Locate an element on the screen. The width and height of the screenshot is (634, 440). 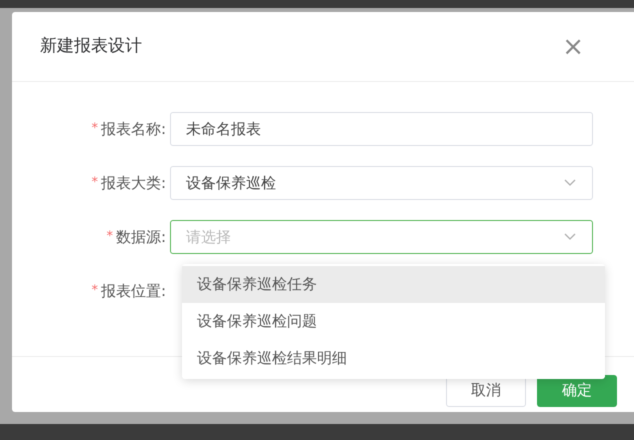
select-field: 设备保养巡检 is located at coordinates (381, 183).